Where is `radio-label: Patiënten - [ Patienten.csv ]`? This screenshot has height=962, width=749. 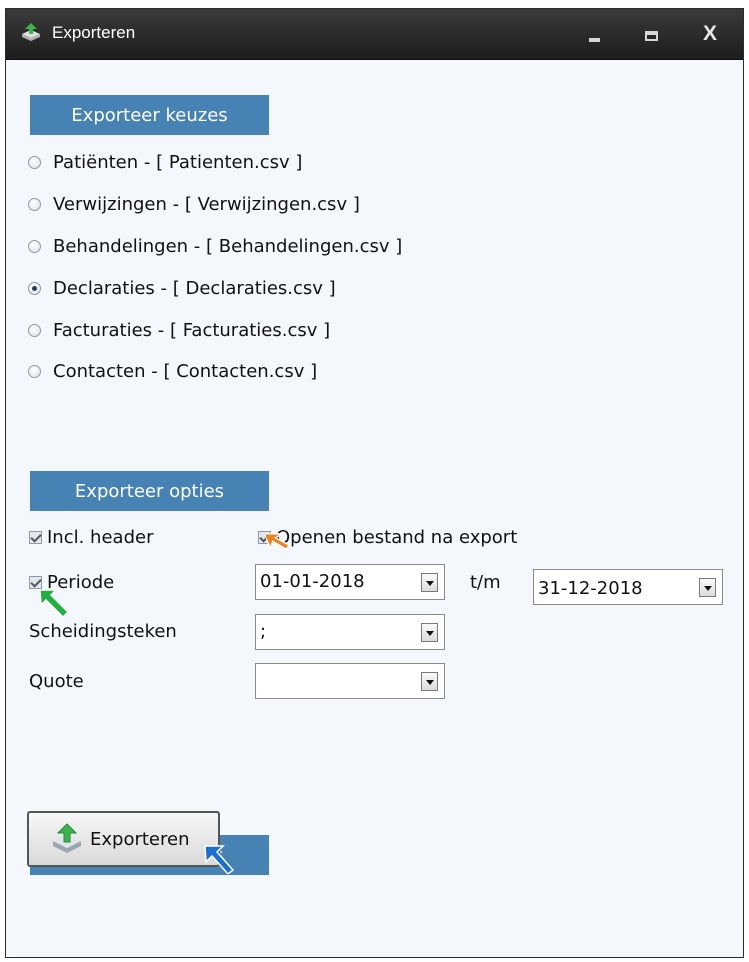 radio-label: Patiënten - [ Patienten.csv ] is located at coordinates (178, 162).